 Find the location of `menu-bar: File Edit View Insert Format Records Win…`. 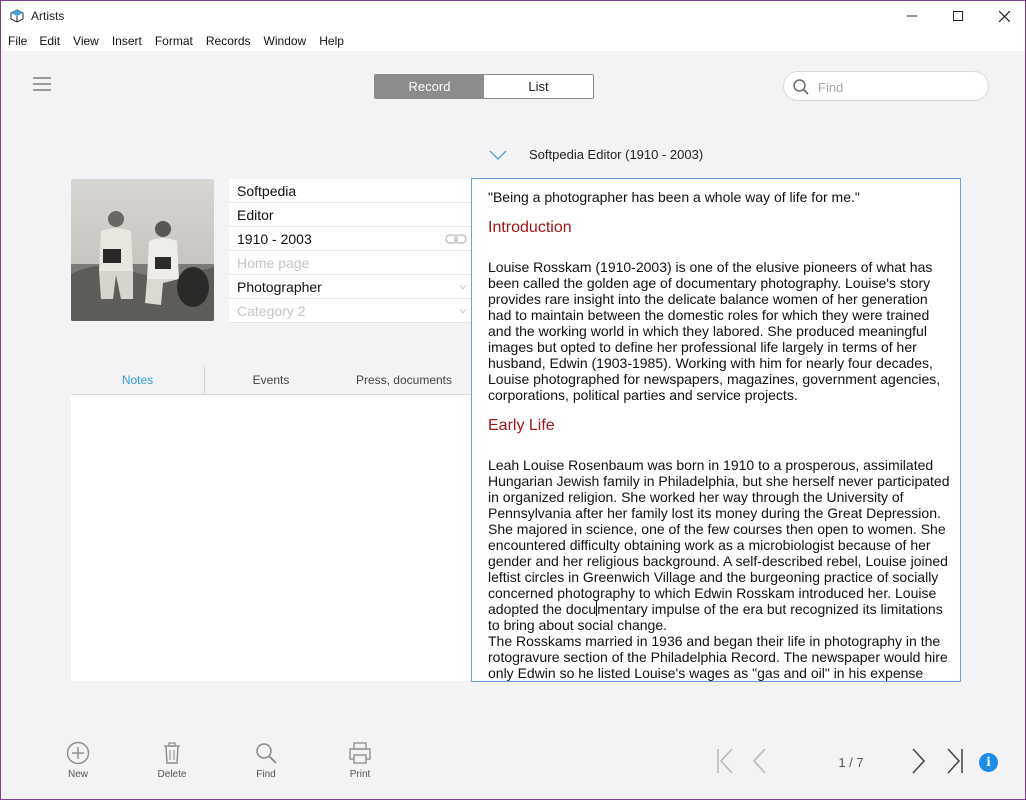

menu-bar: File Edit View Insert Format Records Win… is located at coordinates (513, 41).